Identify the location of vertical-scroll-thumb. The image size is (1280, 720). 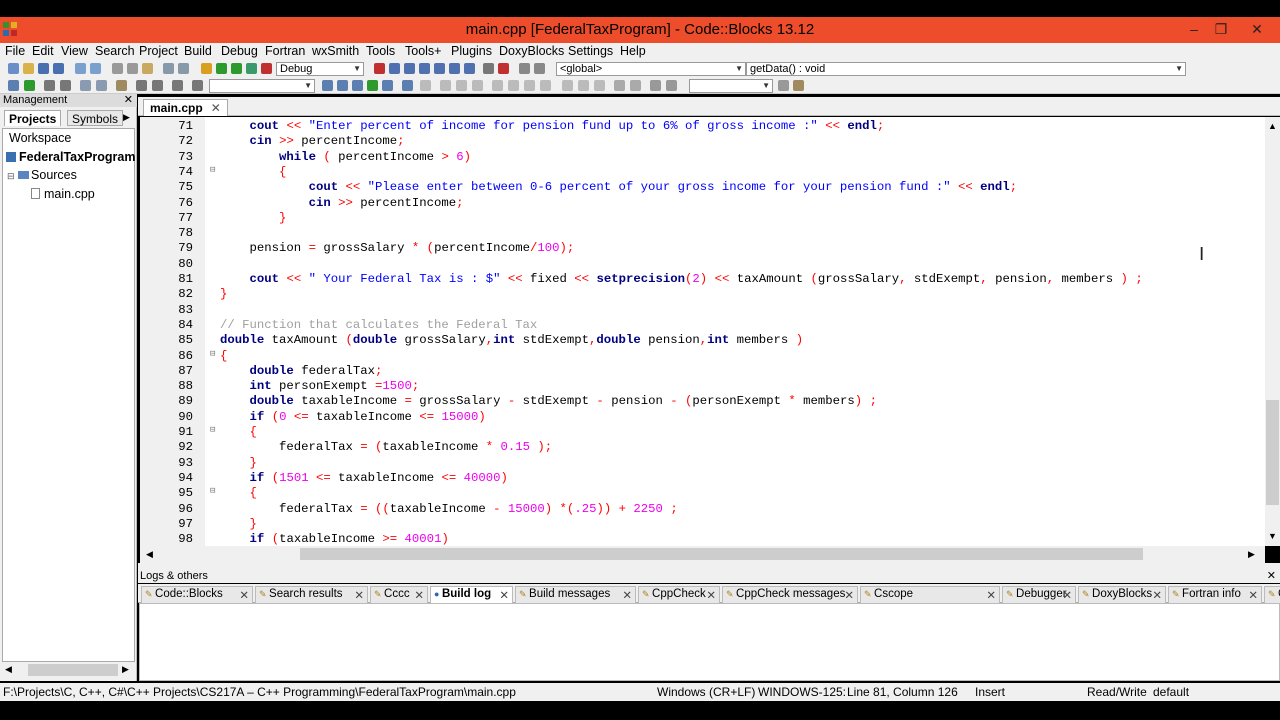
(1272, 452).